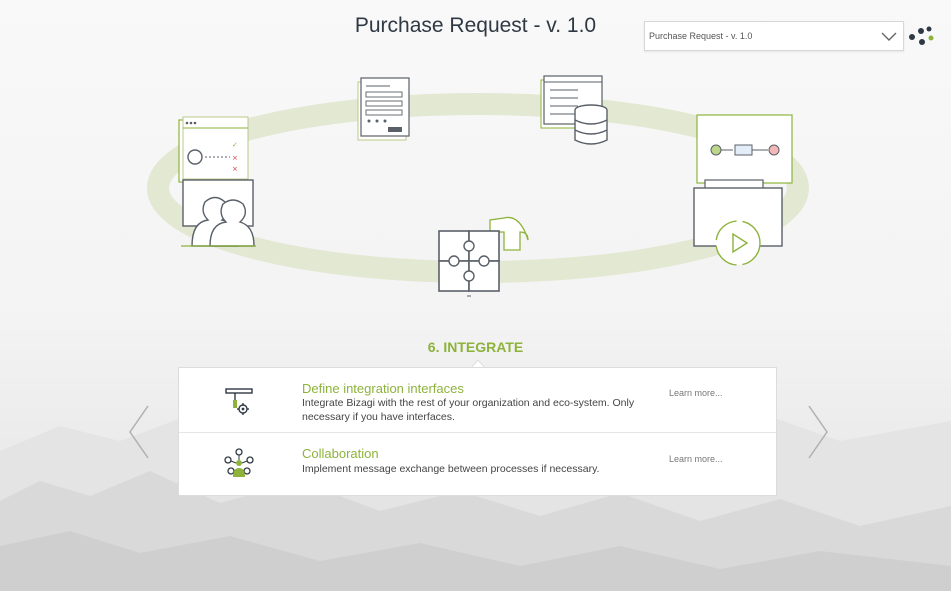  Describe the element at coordinates (818, 432) in the screenshot. I see `next-step-arrow-icon` at that location.